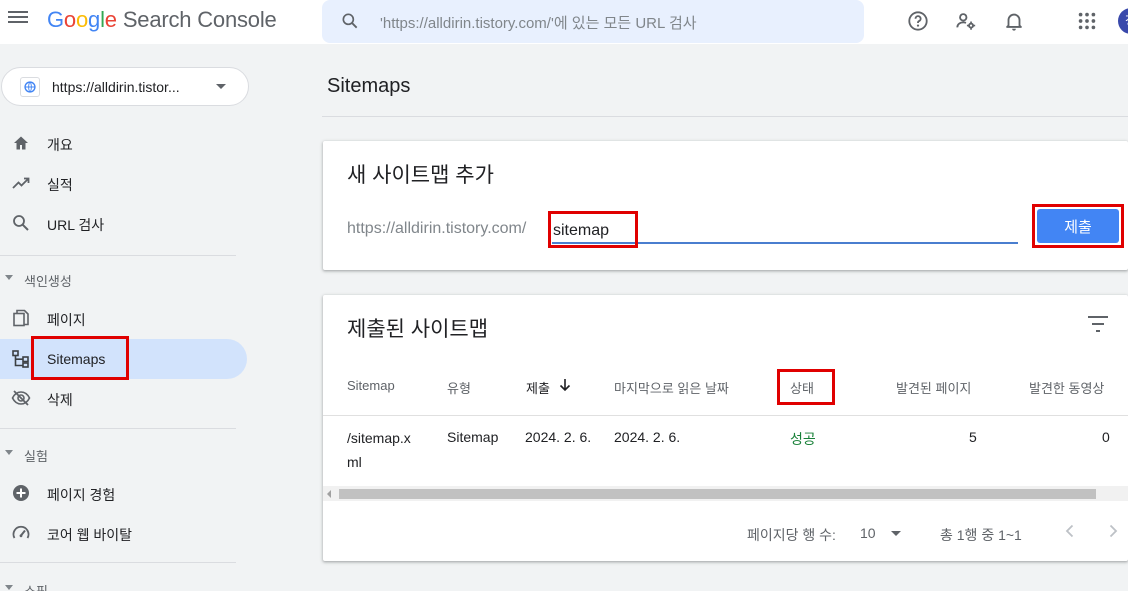 The height and width of the screenshot is (591, 1128). Describe the element at coordinates (791, 535) in the screenshot. I see `rows-per-page-label: 페이지당 행 수:` at that location.